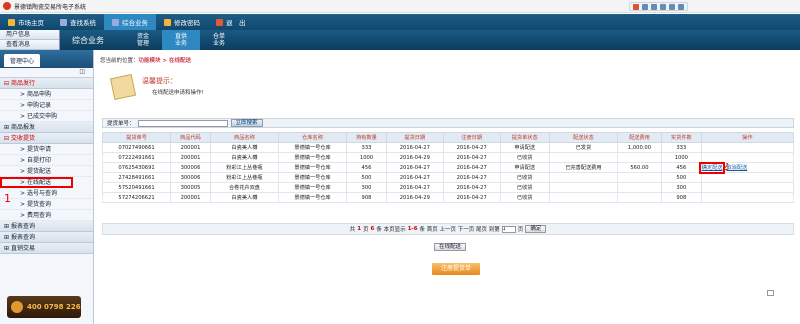 The image size is (800, 324). I want to click on sidebar-group: ⊟ 商品发行, so click(46, 83).